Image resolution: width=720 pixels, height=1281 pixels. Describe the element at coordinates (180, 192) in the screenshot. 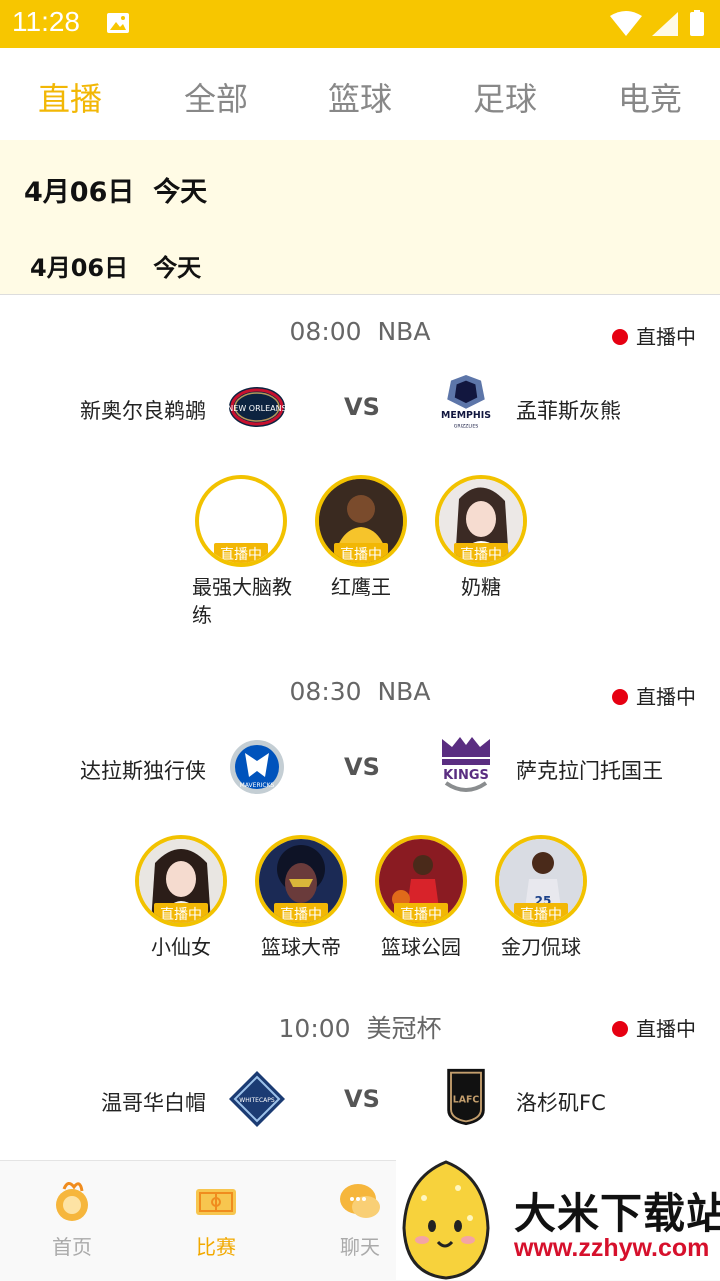

I see `date-header-day: 今天` at that location.